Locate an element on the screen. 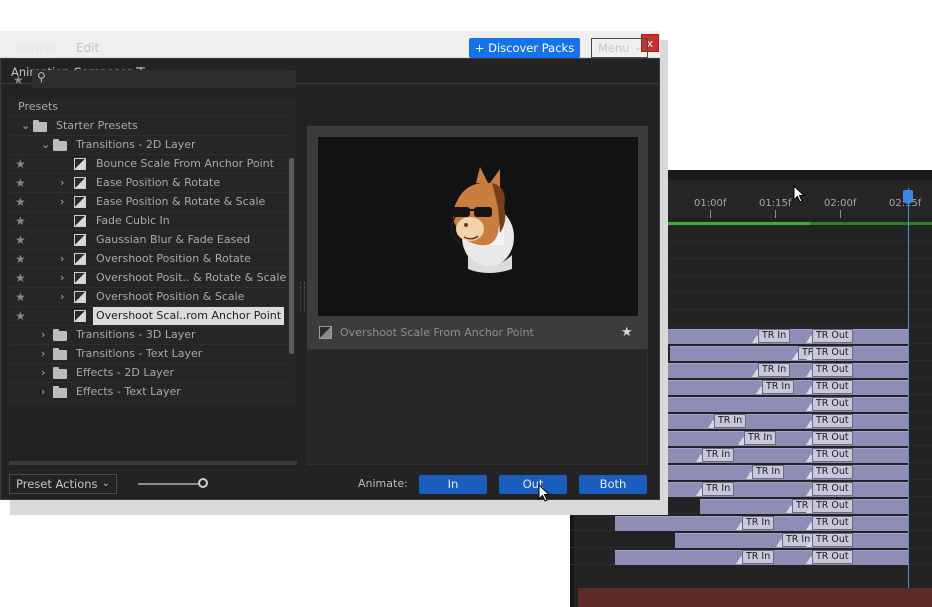 This screenshot has width=932, height=607. size-slider-track is located at coordinates (171, 484).